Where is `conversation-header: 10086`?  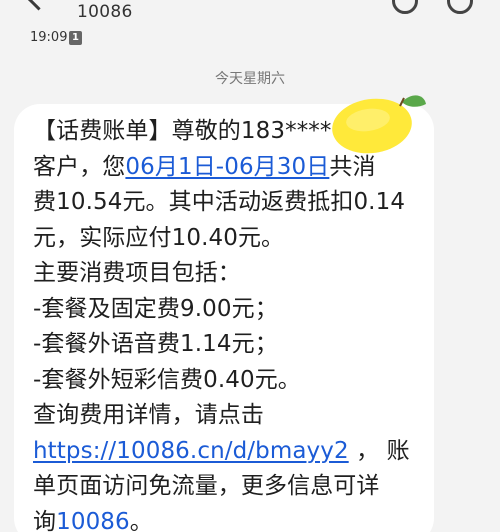
conversation-header: 10086 is located at coordinates (250, 13).